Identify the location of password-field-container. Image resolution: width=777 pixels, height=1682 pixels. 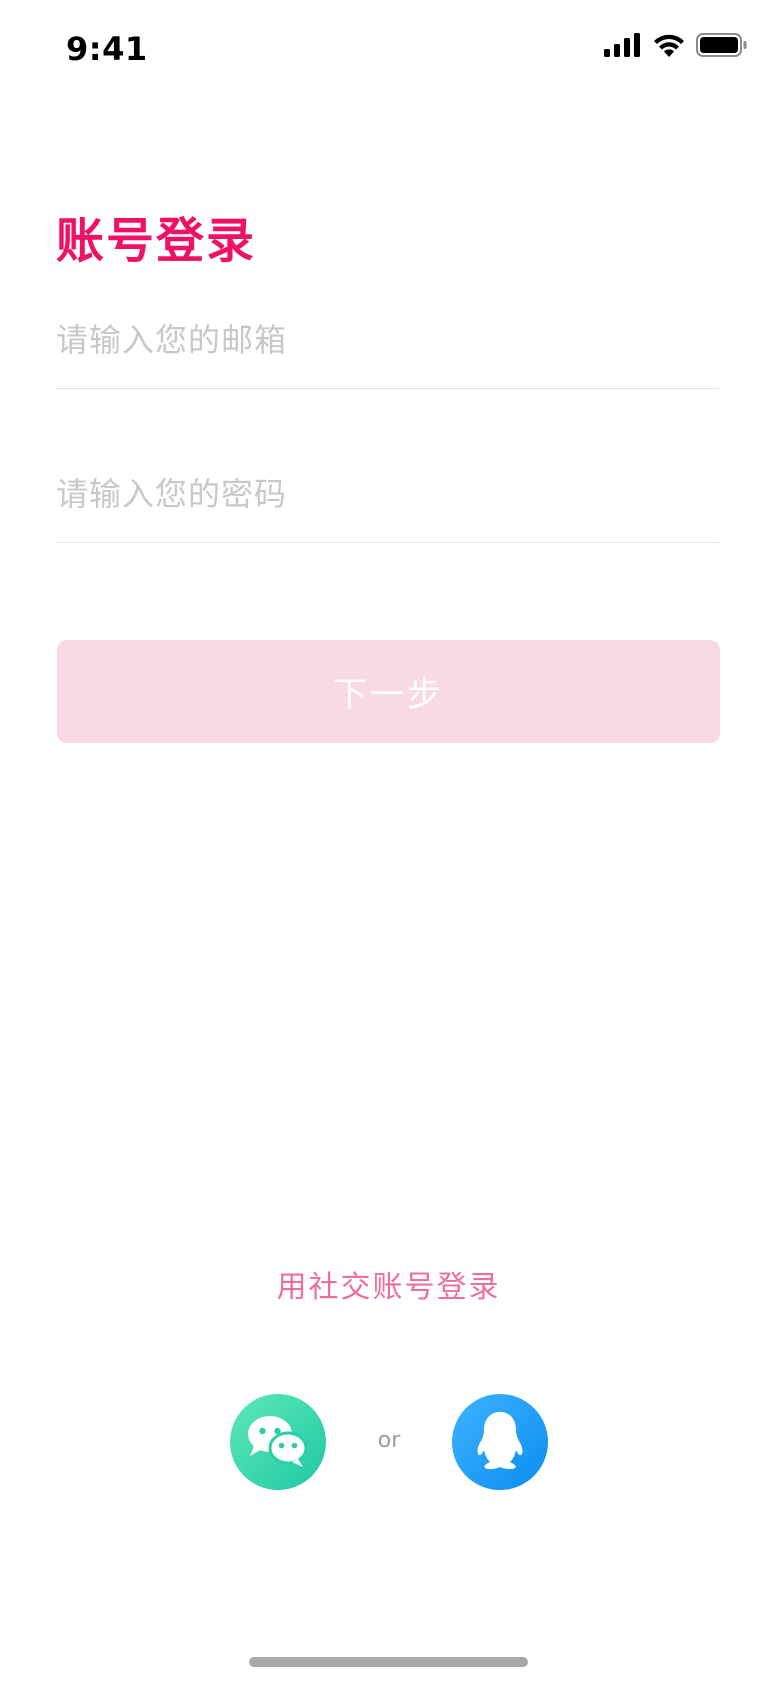
(387, 494).